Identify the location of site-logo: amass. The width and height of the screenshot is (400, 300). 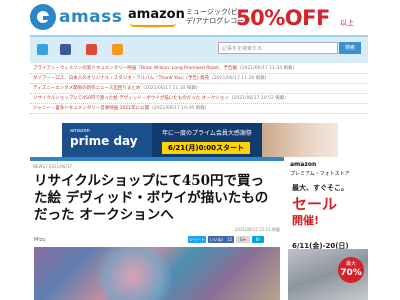
(76, 17).